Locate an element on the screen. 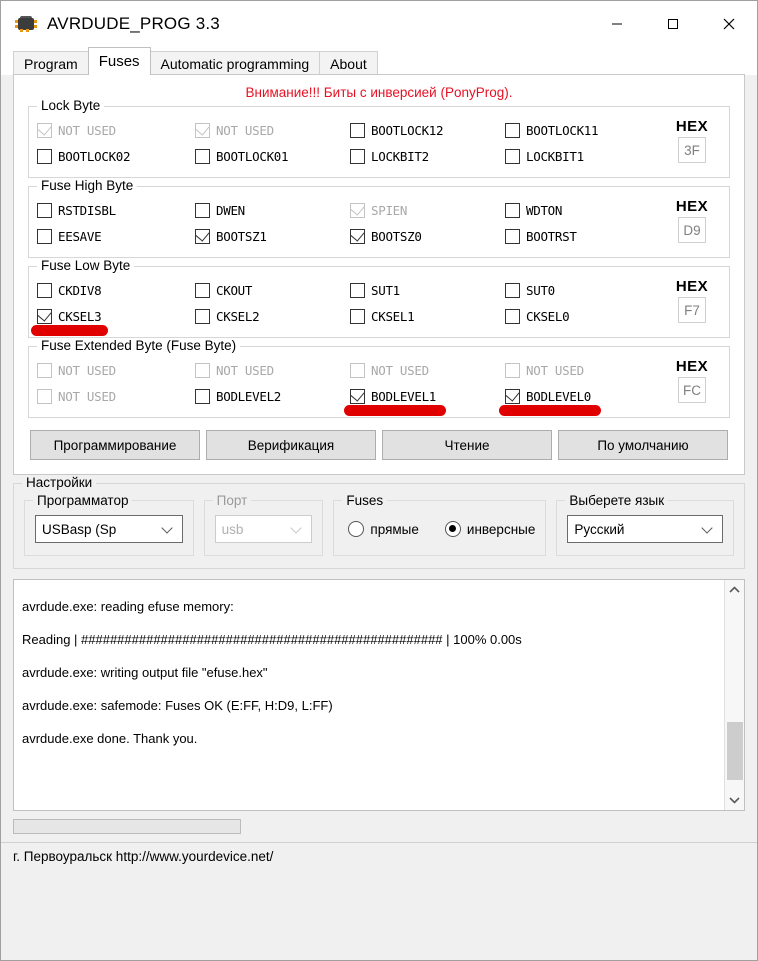  checkbox-rstdisbl: RSTDISBL is located at coordinates (116, 210).